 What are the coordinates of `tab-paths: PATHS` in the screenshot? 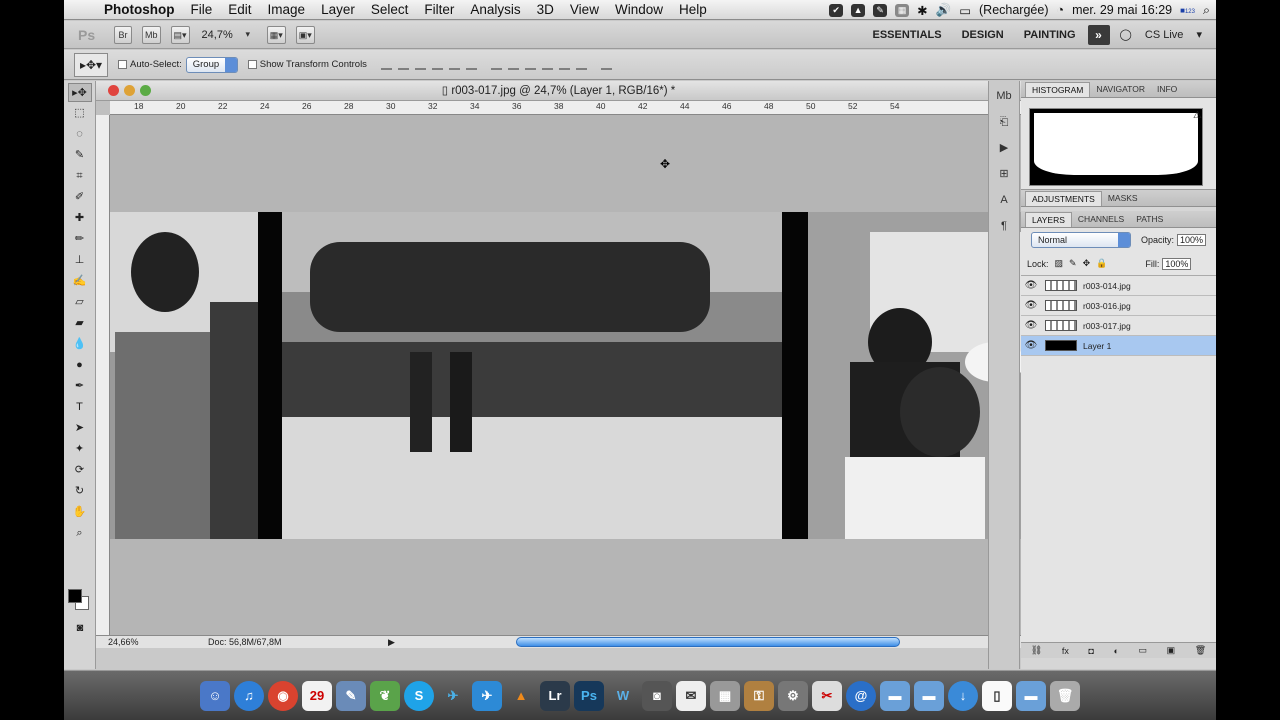 It's located at (1149, 219).